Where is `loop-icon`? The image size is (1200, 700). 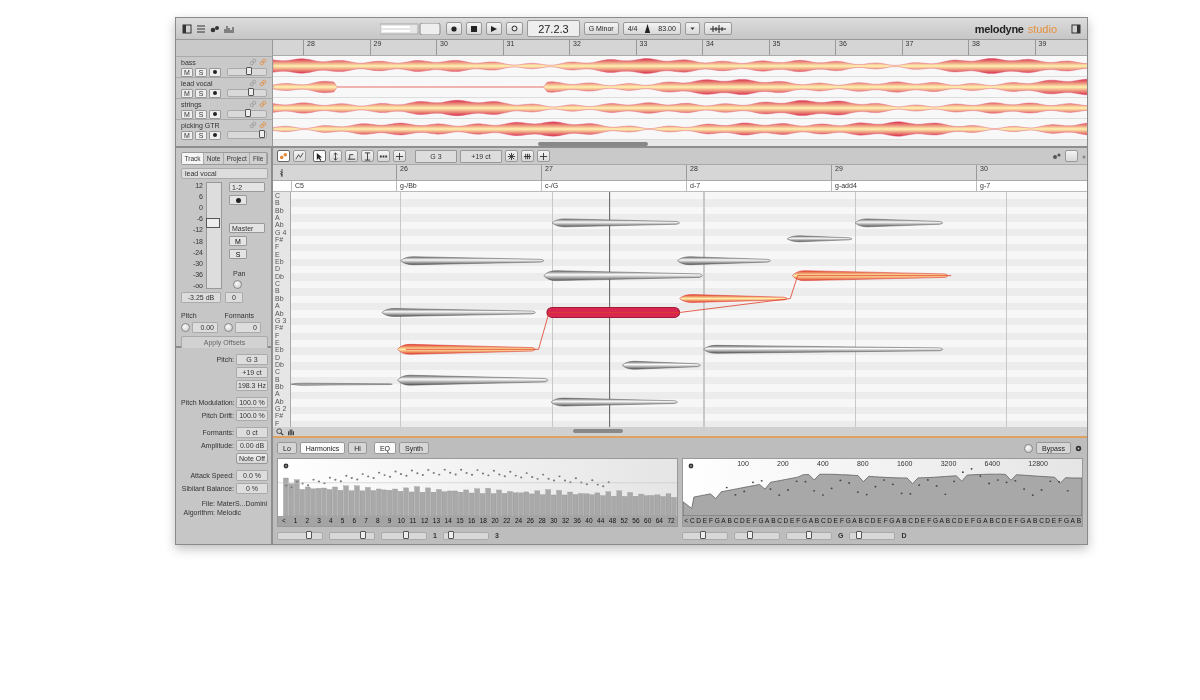
loop-icon is located at coordinates (515, 28).